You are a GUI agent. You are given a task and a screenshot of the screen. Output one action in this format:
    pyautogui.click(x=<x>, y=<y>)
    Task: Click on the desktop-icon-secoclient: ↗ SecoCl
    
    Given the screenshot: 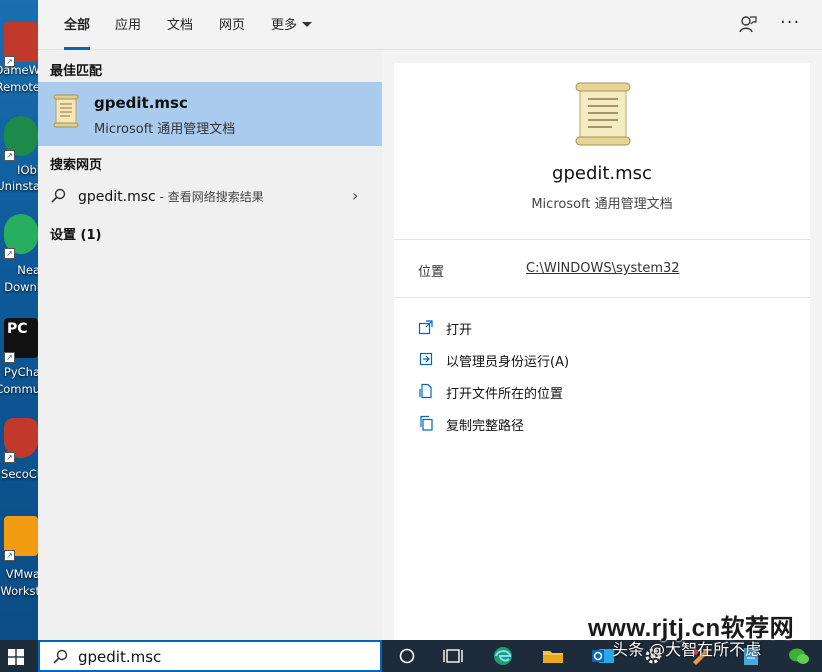 What is the action you would take?
    pyautogui.click(x=19, y=468)
    